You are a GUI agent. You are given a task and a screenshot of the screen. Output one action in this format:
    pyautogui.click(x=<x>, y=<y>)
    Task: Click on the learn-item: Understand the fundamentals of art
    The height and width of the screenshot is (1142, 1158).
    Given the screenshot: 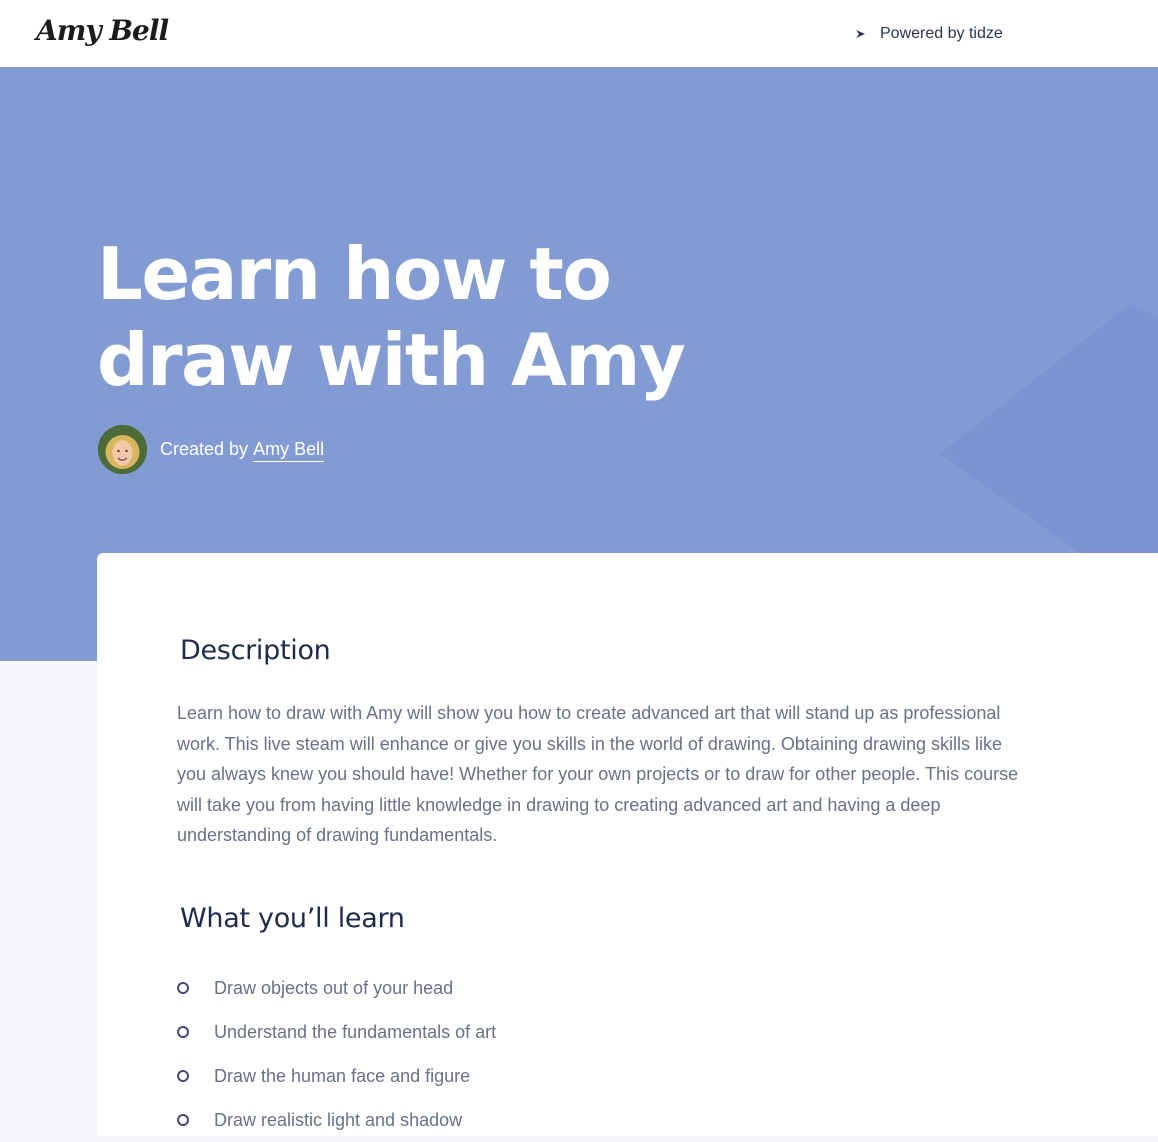 What is the action you would take?
    pyautogui.click(x=336, y=1032)
    